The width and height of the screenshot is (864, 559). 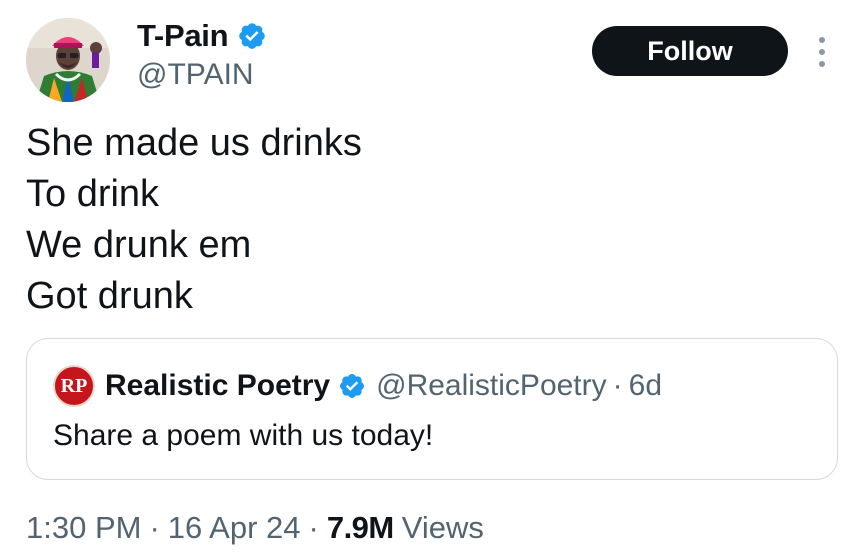 I want to click on follow-button: Follow, so click(x=690, y=51).